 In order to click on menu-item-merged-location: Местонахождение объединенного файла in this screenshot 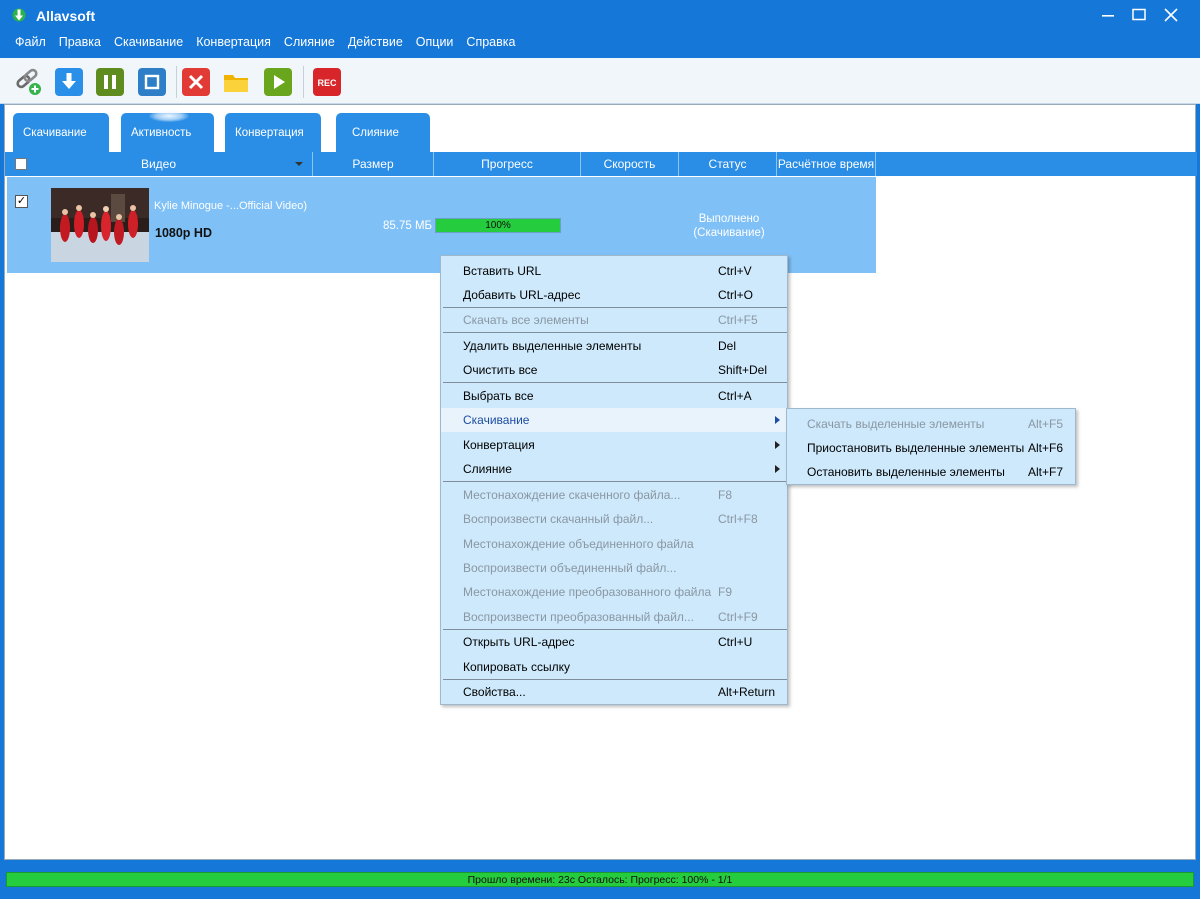, I will do `click(614, 544)`.